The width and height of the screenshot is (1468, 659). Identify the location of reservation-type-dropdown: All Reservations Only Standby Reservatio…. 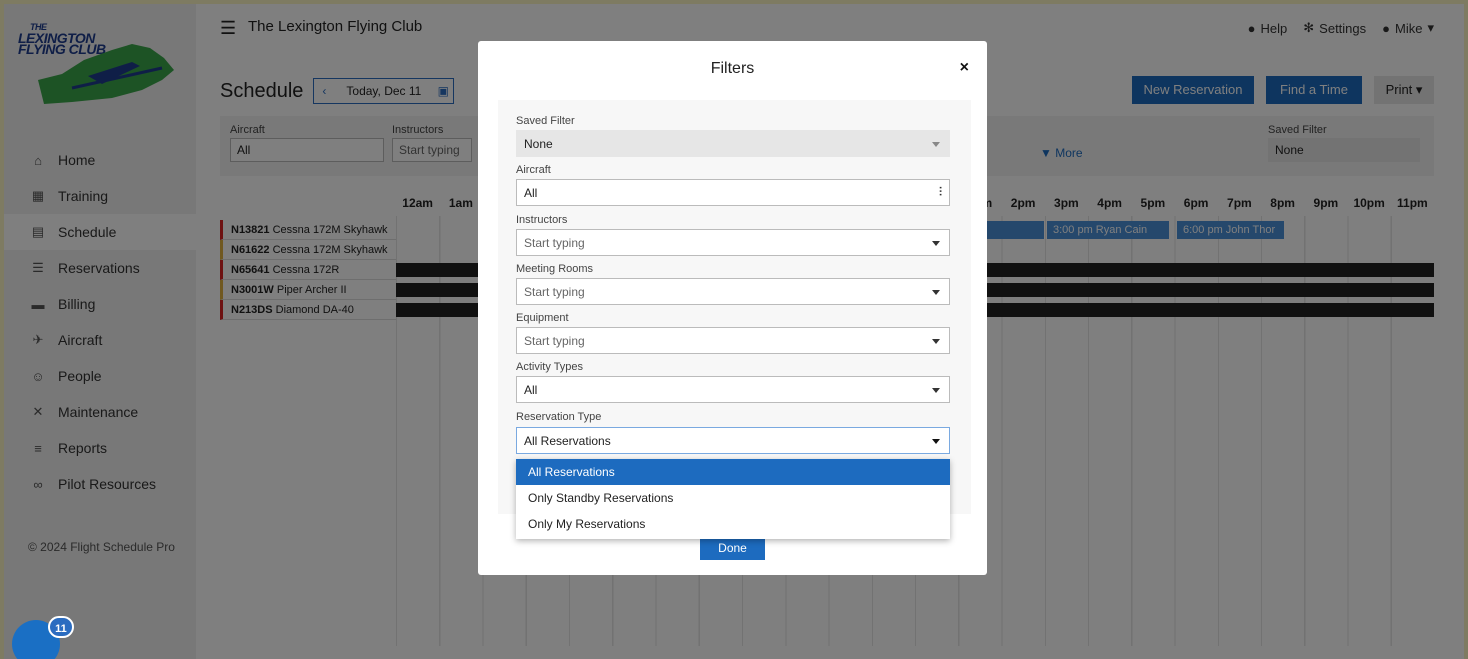
(733, 499).